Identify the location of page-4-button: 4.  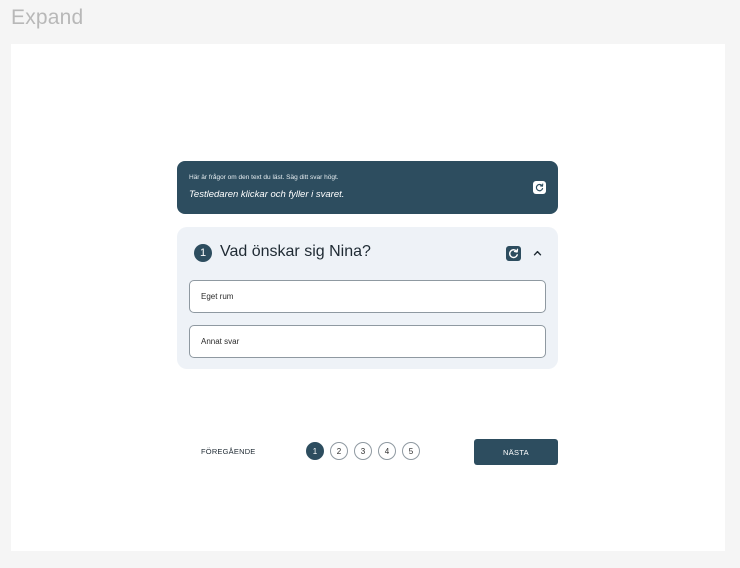
(387, 451).